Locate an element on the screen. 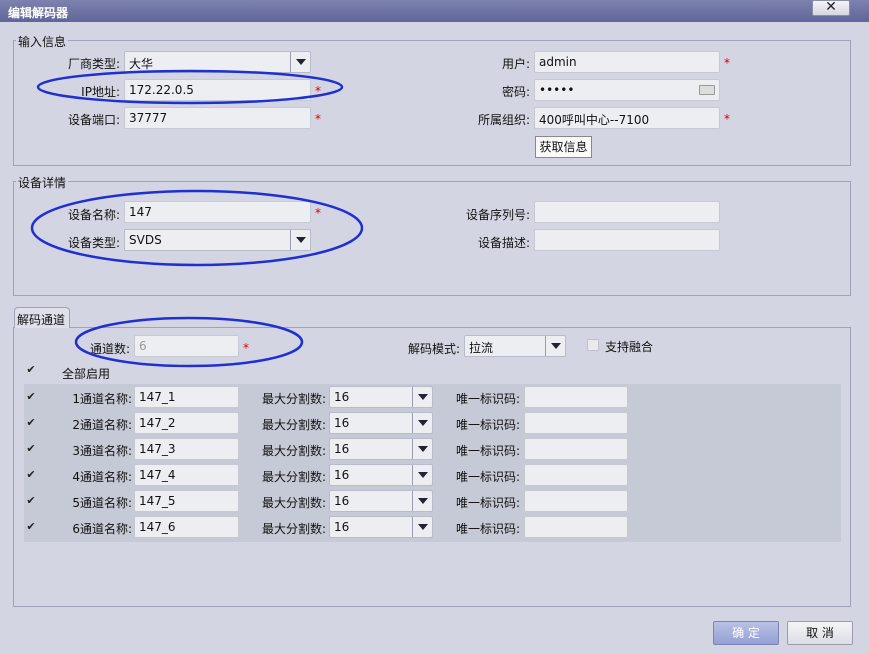 The width and height of the screenshot is (869, 654). user-input: admin is located at coordinates (627, 62).